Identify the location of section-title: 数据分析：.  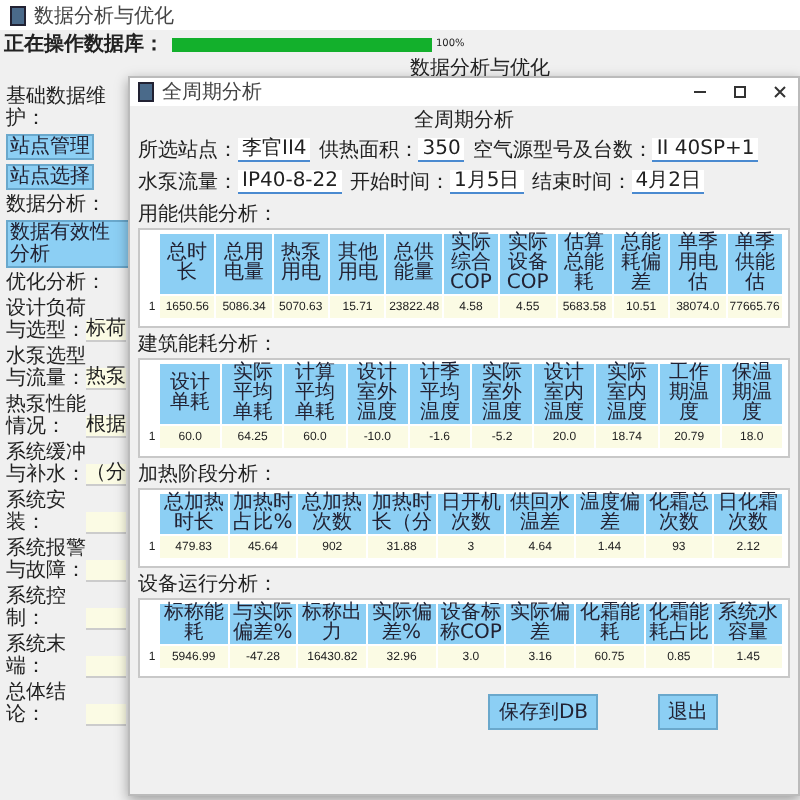
(56, 205).